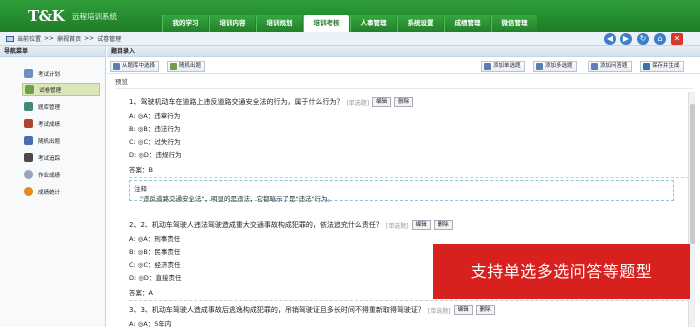  Describe the element at coordinates (29, 39) in the screenshot. I see `breadcrumb-item: 当前位置` at that location.